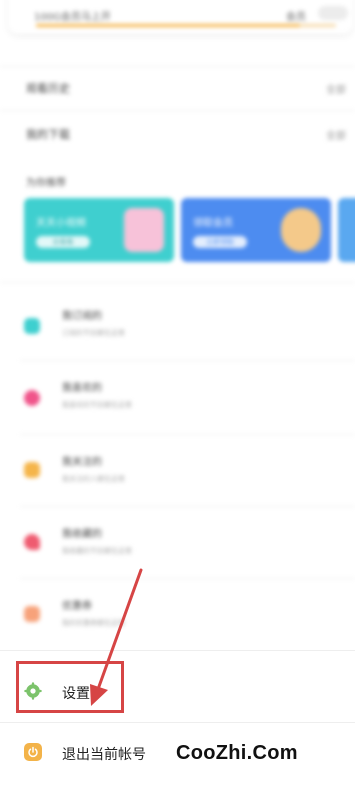 The image size is (355, 785). Describe the element at coordinates (99, 230) in the screenshot. I see `banner-video: 天天小视频 去看看` at that location.